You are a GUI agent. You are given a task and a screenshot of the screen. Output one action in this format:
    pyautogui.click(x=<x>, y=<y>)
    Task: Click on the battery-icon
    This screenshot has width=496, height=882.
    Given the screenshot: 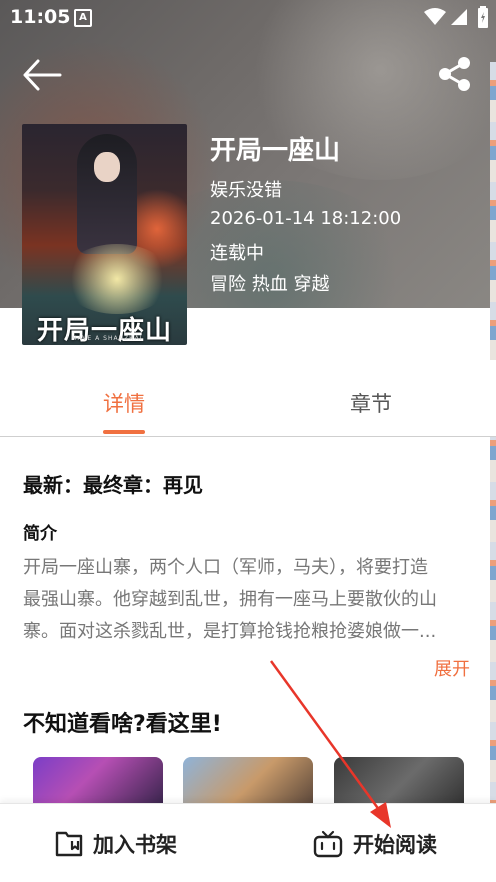 What is the action you would take?
    pyautogui.click(x=483, y=17)
    